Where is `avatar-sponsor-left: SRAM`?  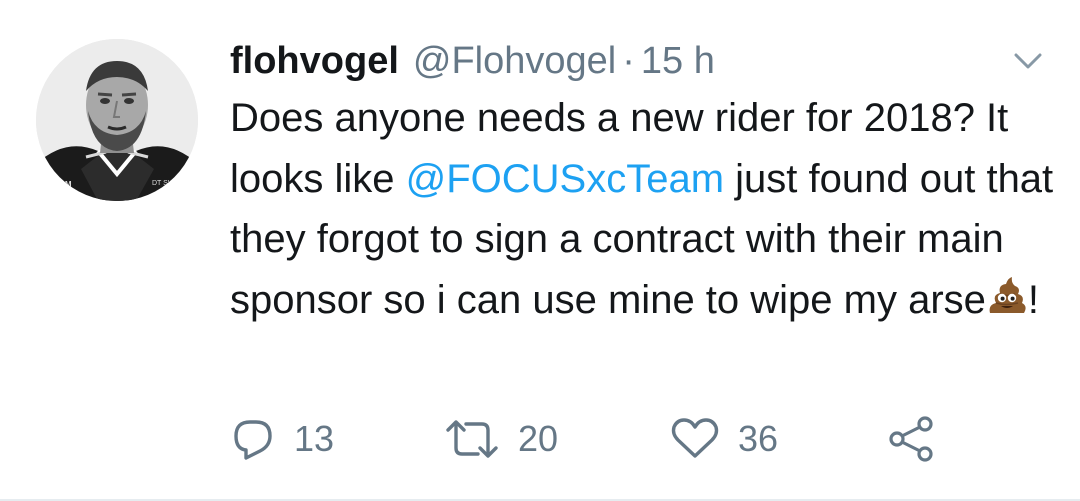
avatar-sponsor-left: SRAM is located at coordinates (60, 184).